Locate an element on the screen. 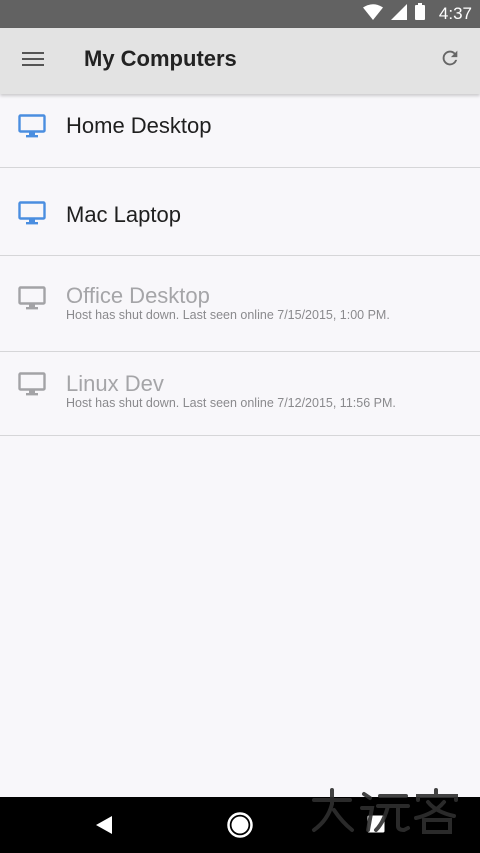  back-icon is located at coordinates (104, 827).